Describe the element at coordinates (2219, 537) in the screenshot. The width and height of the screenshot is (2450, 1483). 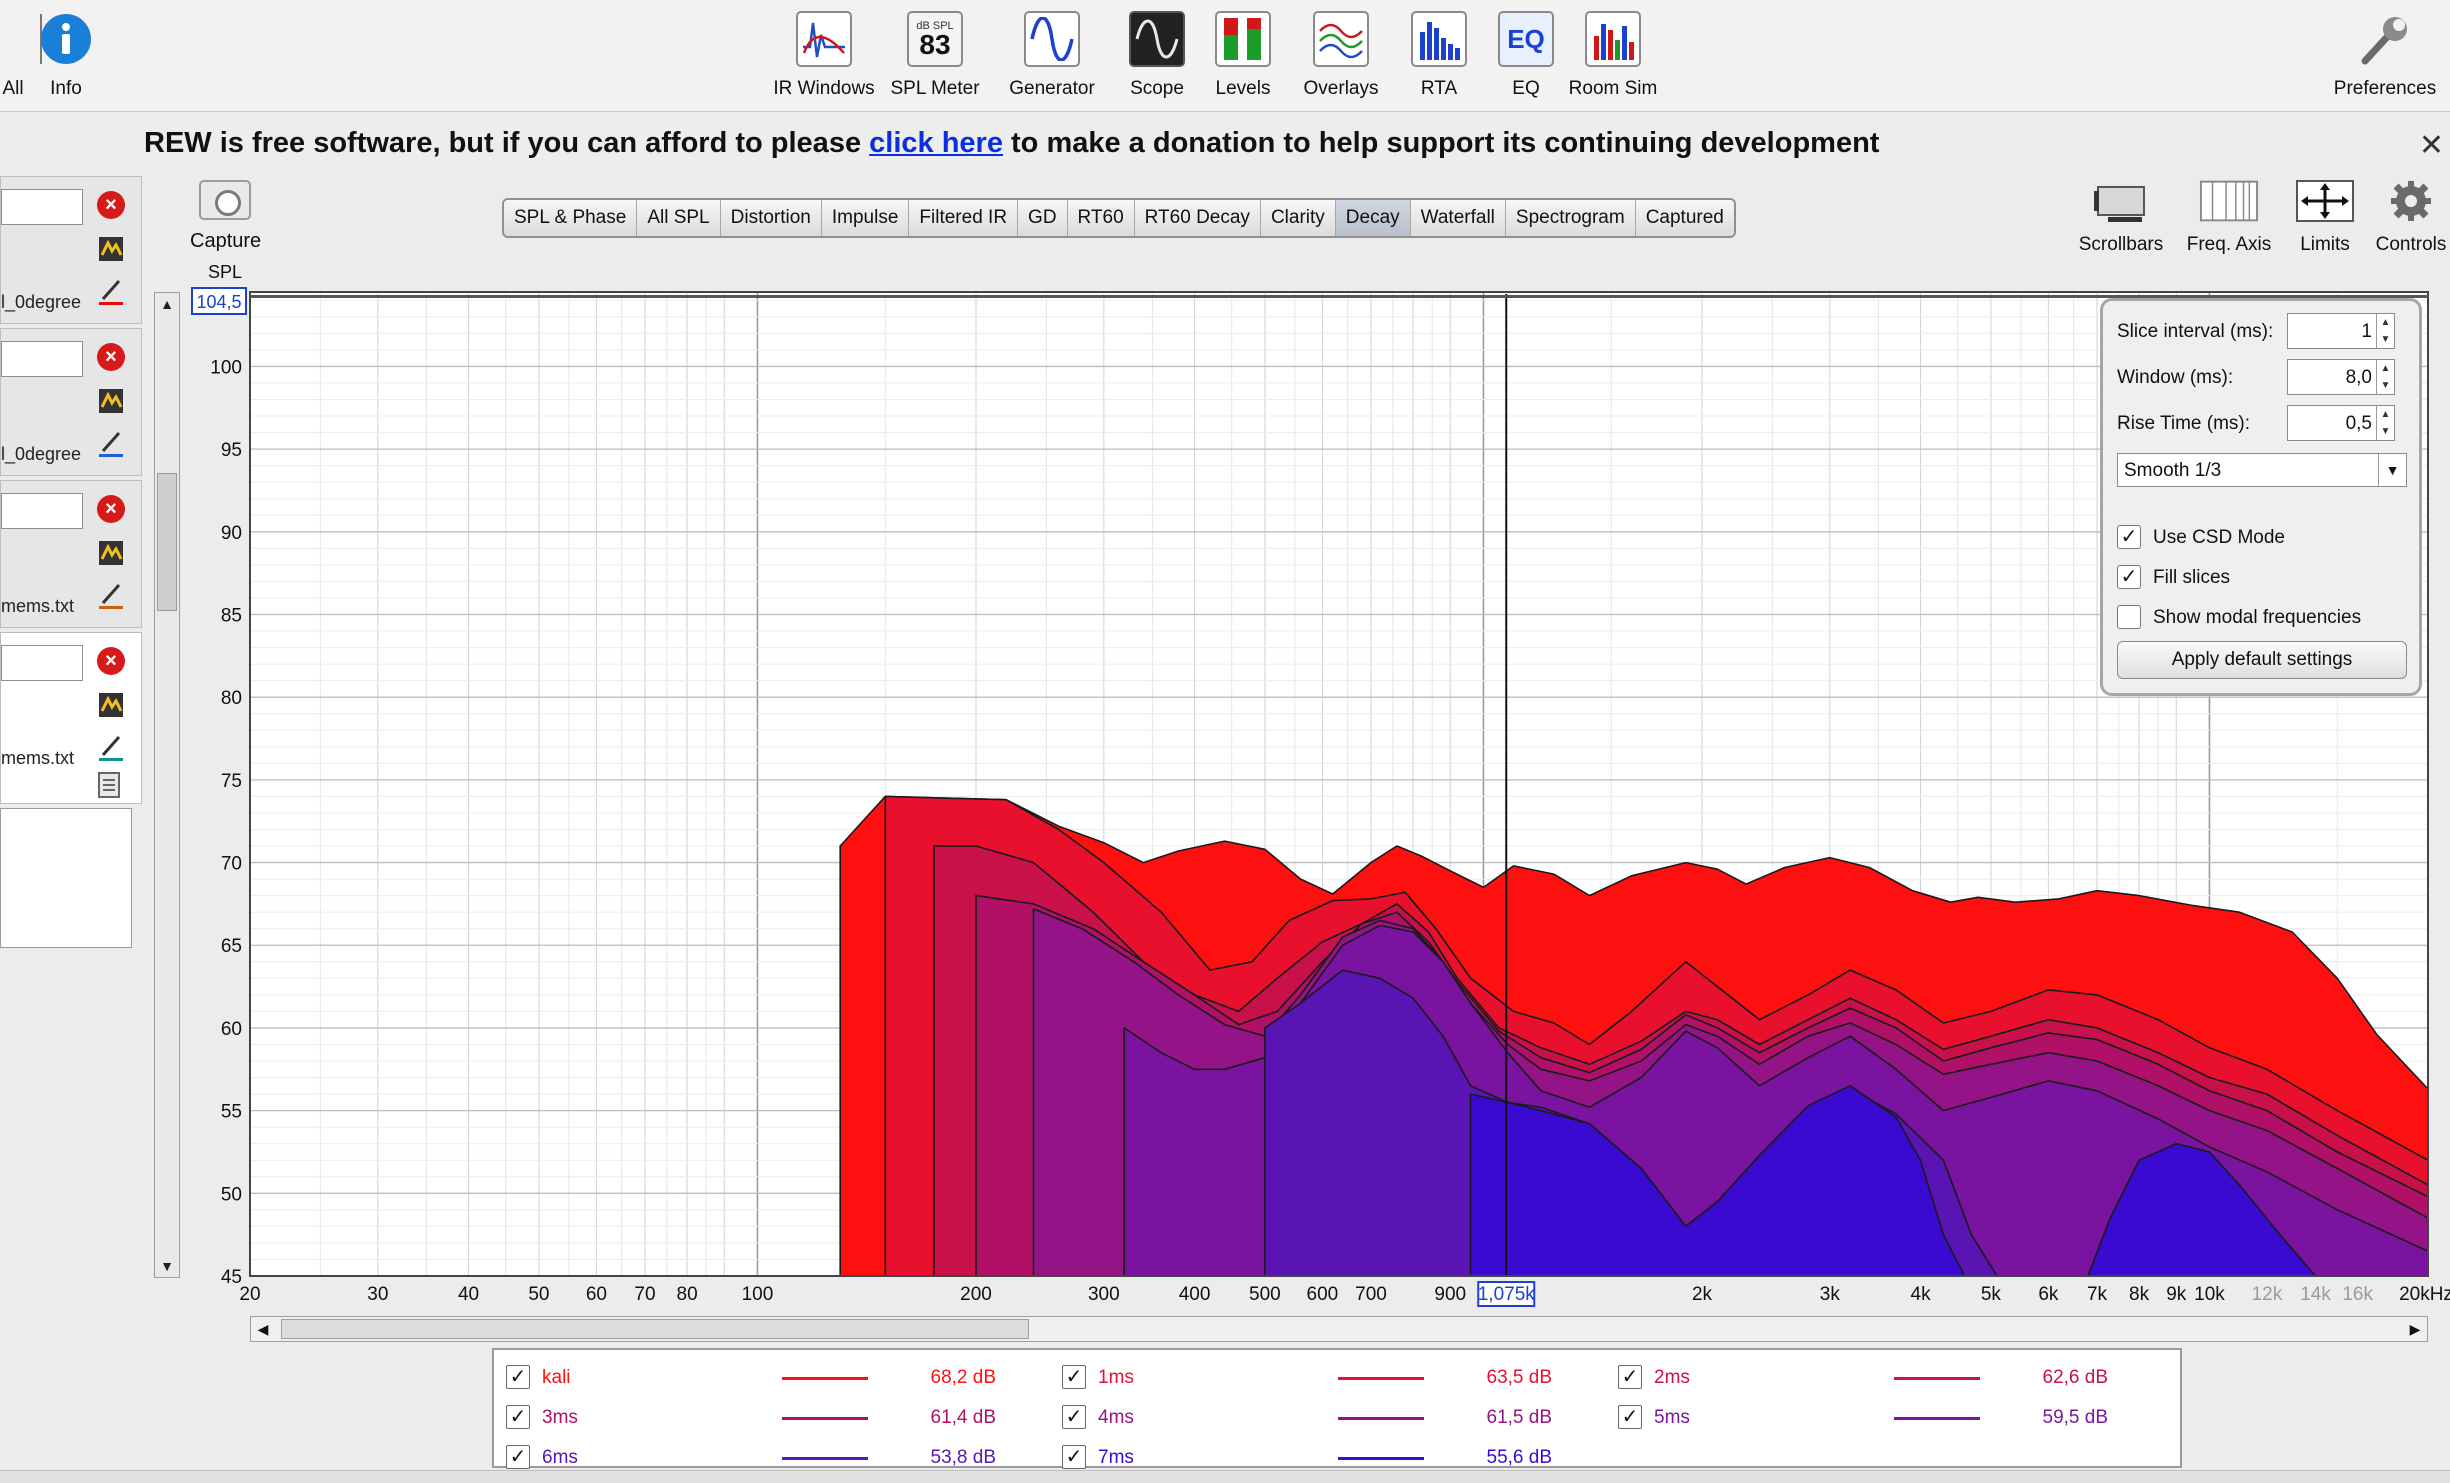
I see `use-csd-label: Use CSD Mode` at that location.